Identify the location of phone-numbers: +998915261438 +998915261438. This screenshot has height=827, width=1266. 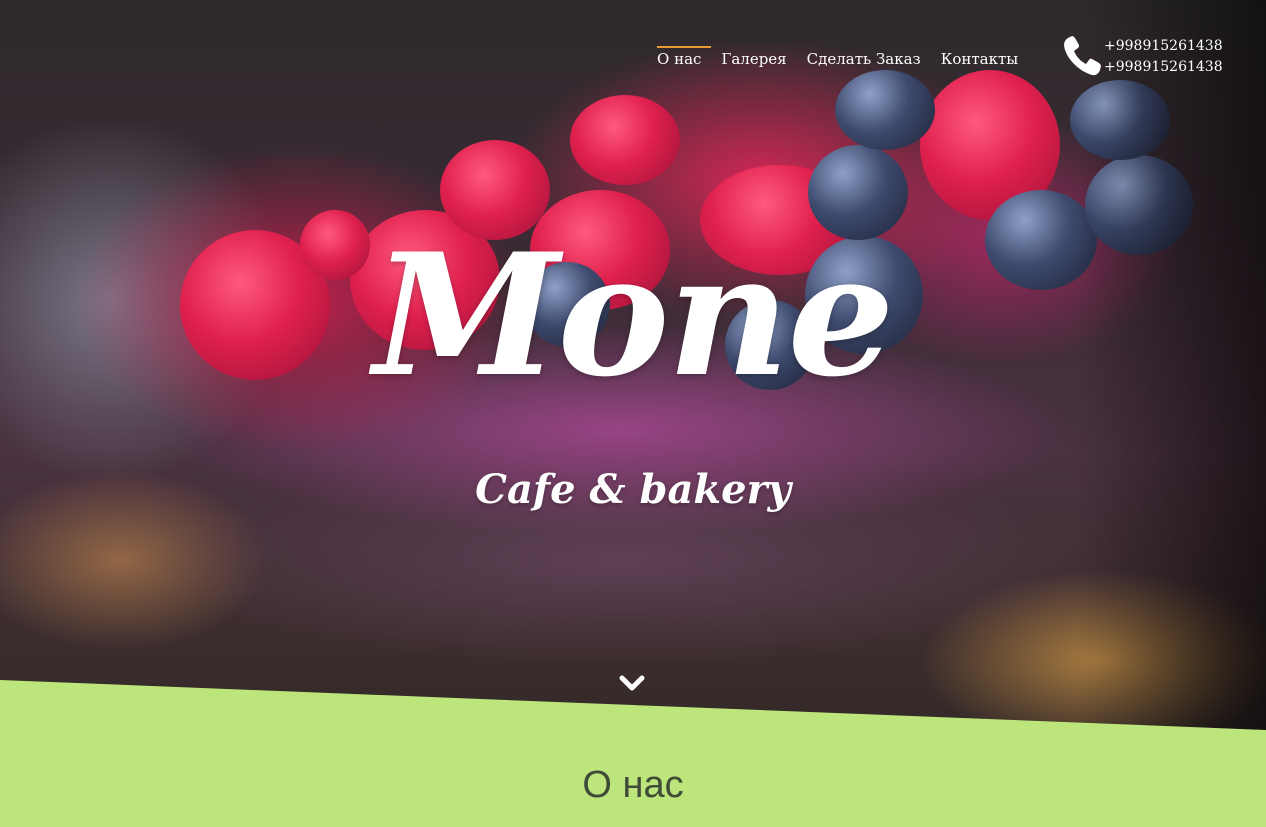
(1163, 57).